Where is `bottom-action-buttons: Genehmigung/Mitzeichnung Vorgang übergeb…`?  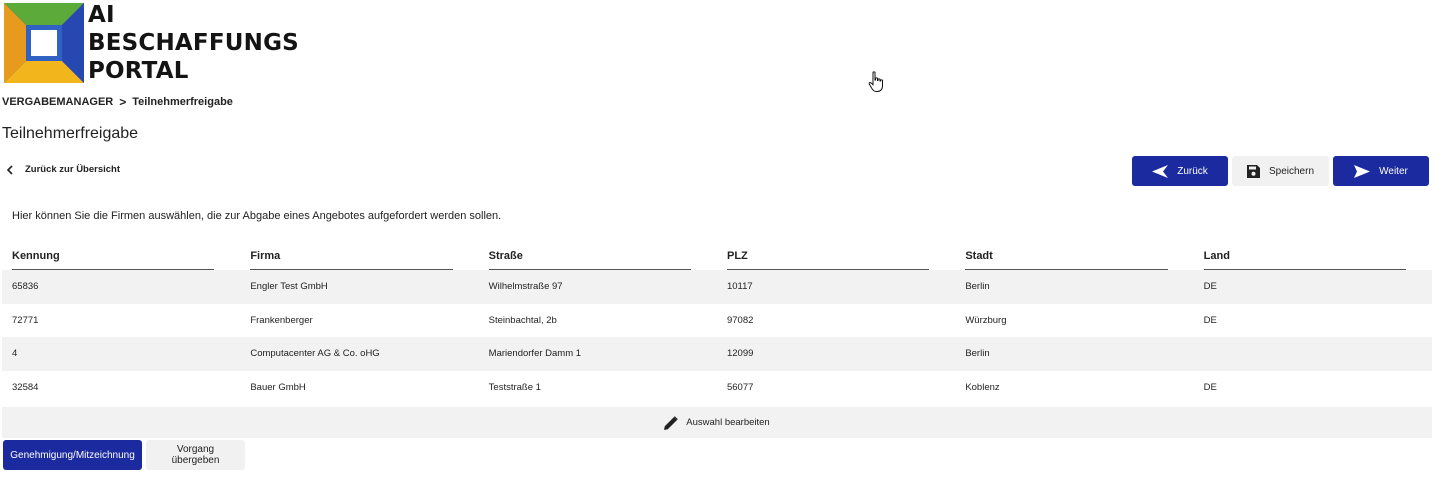
bottom-action-buttons: Genehmigung/Mitzeichnung Vorgang übergeb… is located at coordinates (124, 455).